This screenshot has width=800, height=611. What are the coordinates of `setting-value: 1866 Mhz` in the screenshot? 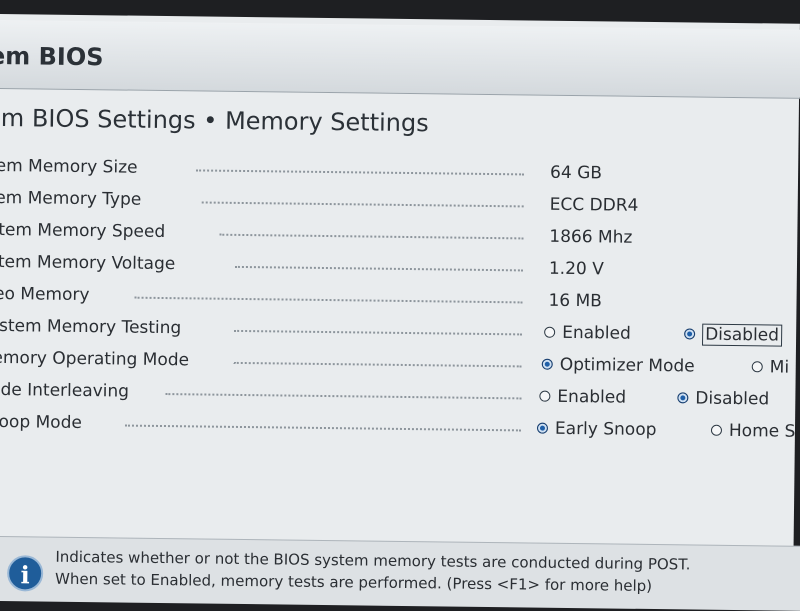 It's located at (591, 237).